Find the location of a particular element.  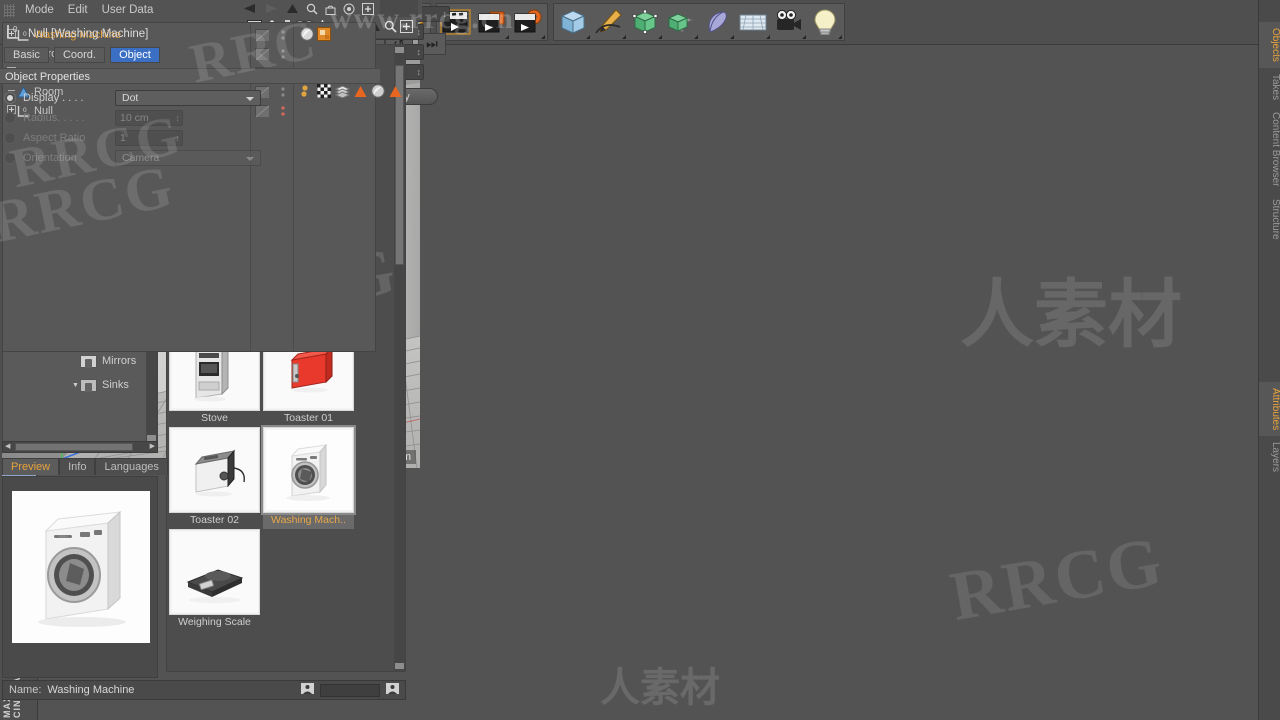

attribute-field: 1 ↕ is located at coordinates (149, 138).